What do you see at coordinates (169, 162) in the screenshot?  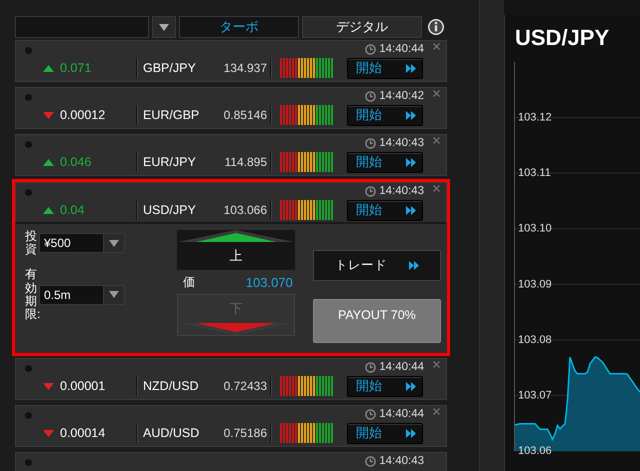 I see `currency-pair: EUR/JPY` at bounding box center [169, 162].